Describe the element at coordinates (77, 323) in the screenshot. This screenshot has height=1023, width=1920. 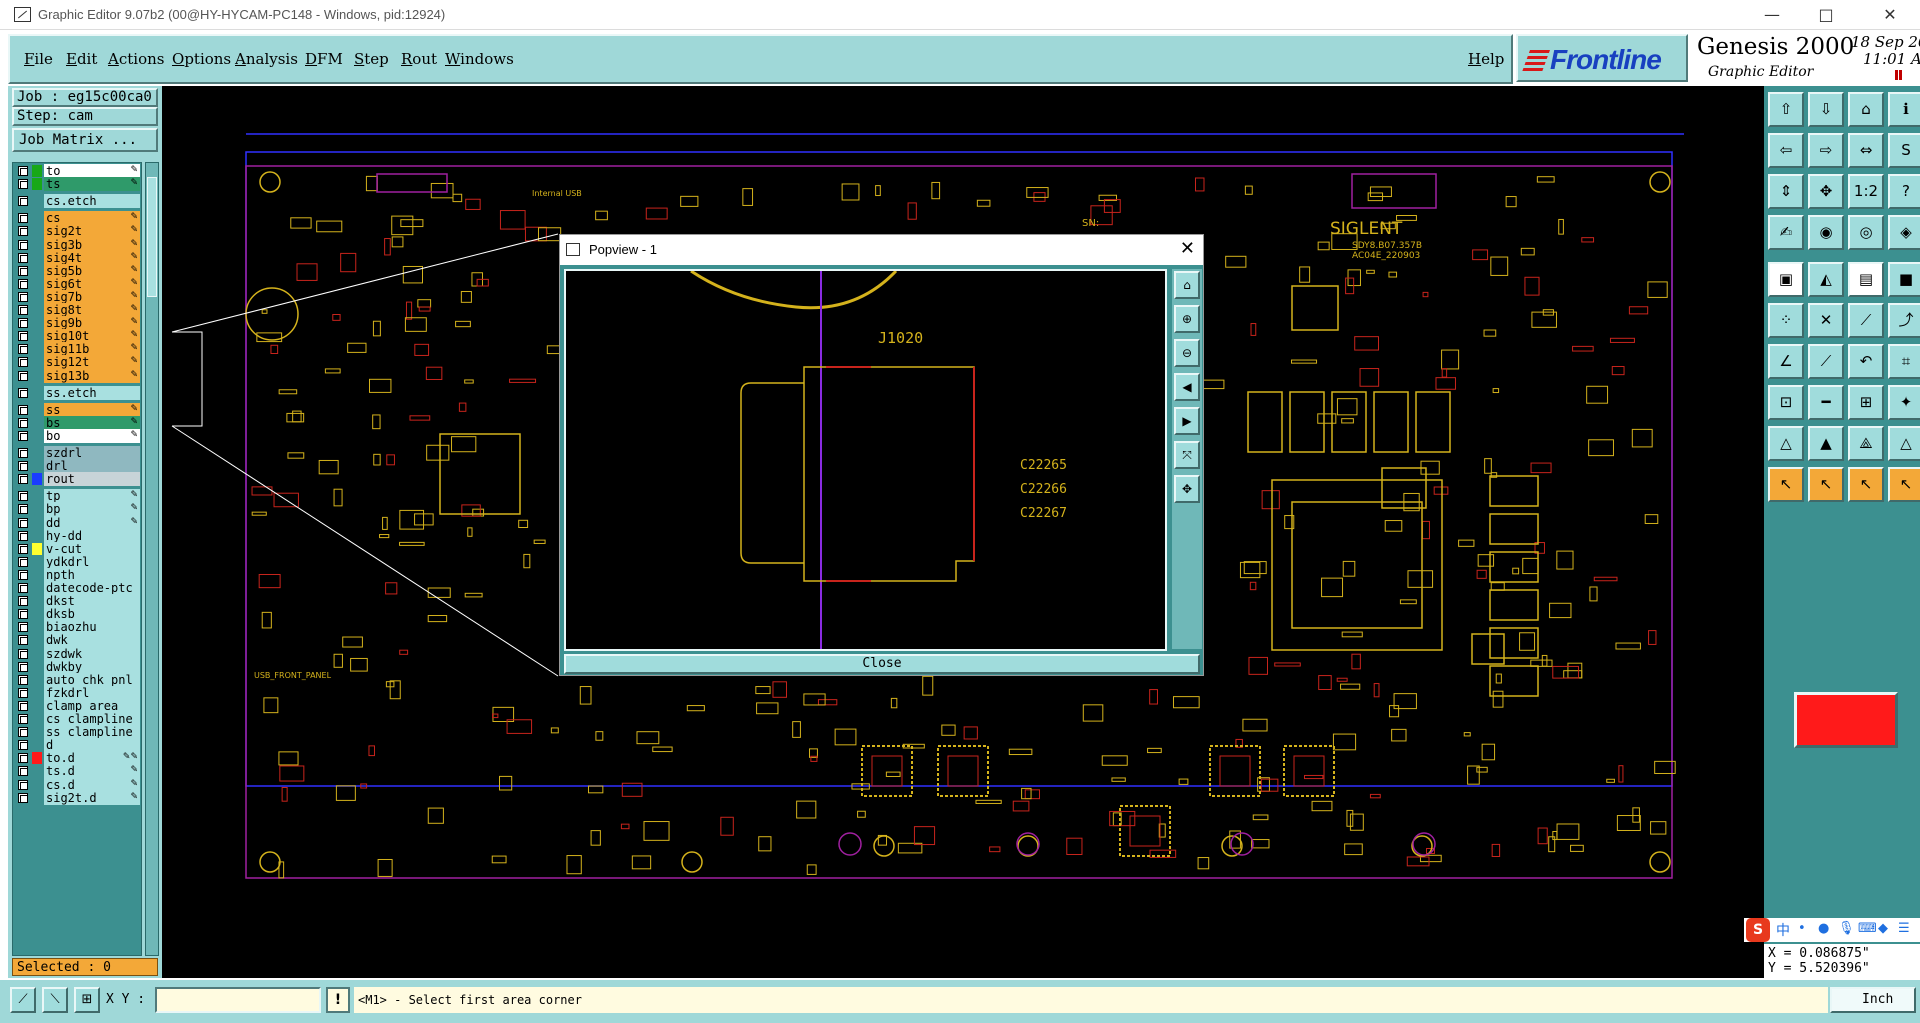
I see `layer-row-sig9b: sig9b ✎` at that location.